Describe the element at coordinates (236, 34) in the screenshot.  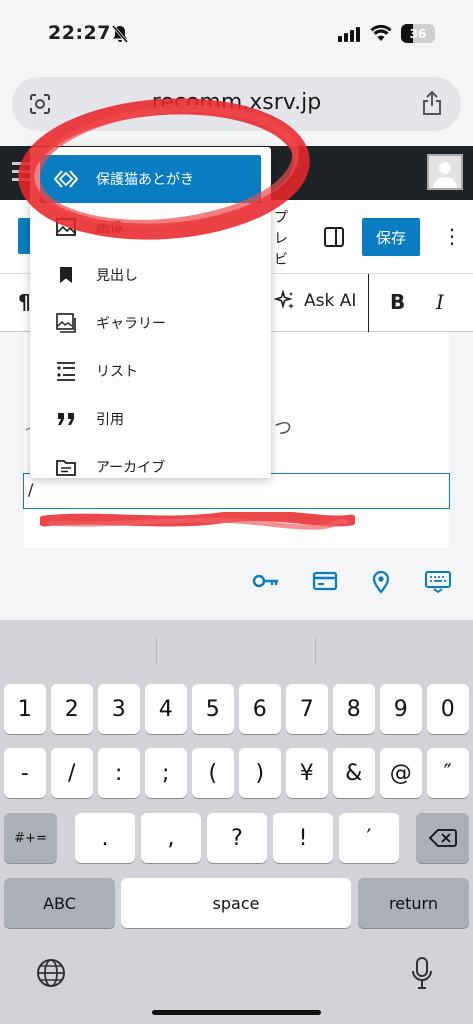
I see `status-bar: 22:27 36` at that location.